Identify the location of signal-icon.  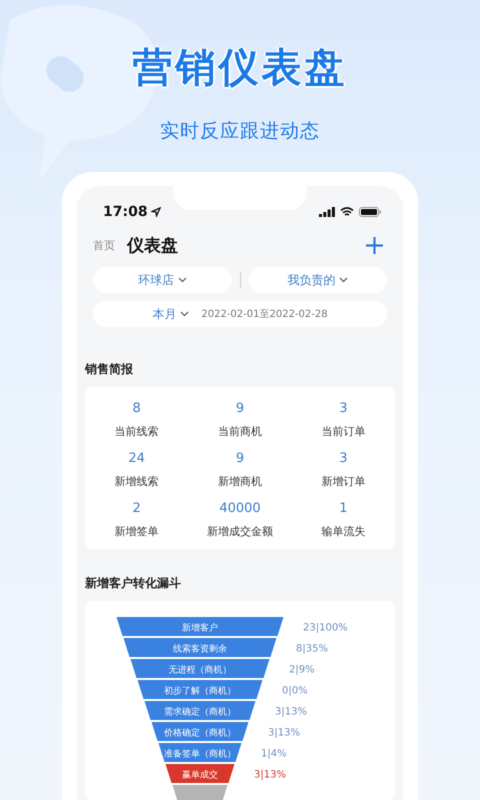
(327, 212).